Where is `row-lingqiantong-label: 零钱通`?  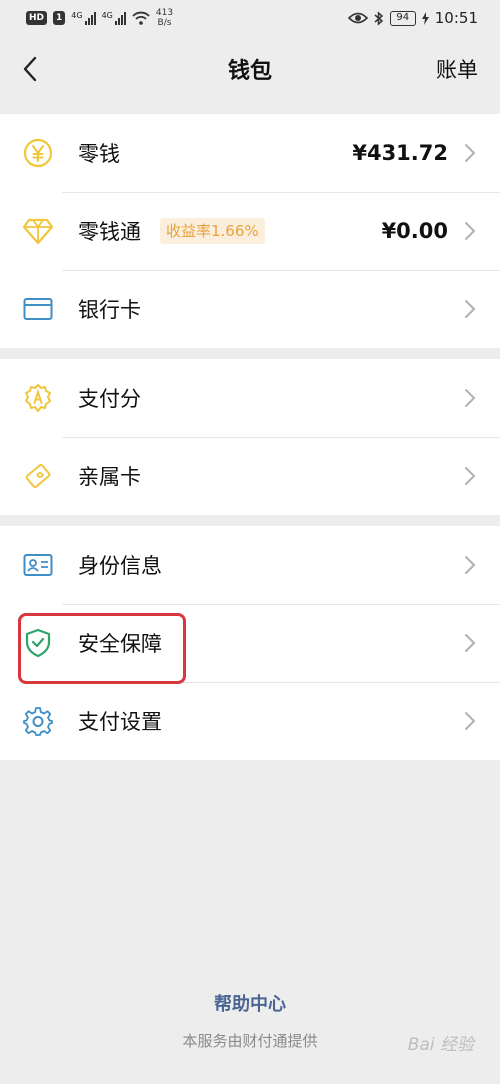 row-lingqiantong-label: 零钱通 is located at coordinates (109, 232).